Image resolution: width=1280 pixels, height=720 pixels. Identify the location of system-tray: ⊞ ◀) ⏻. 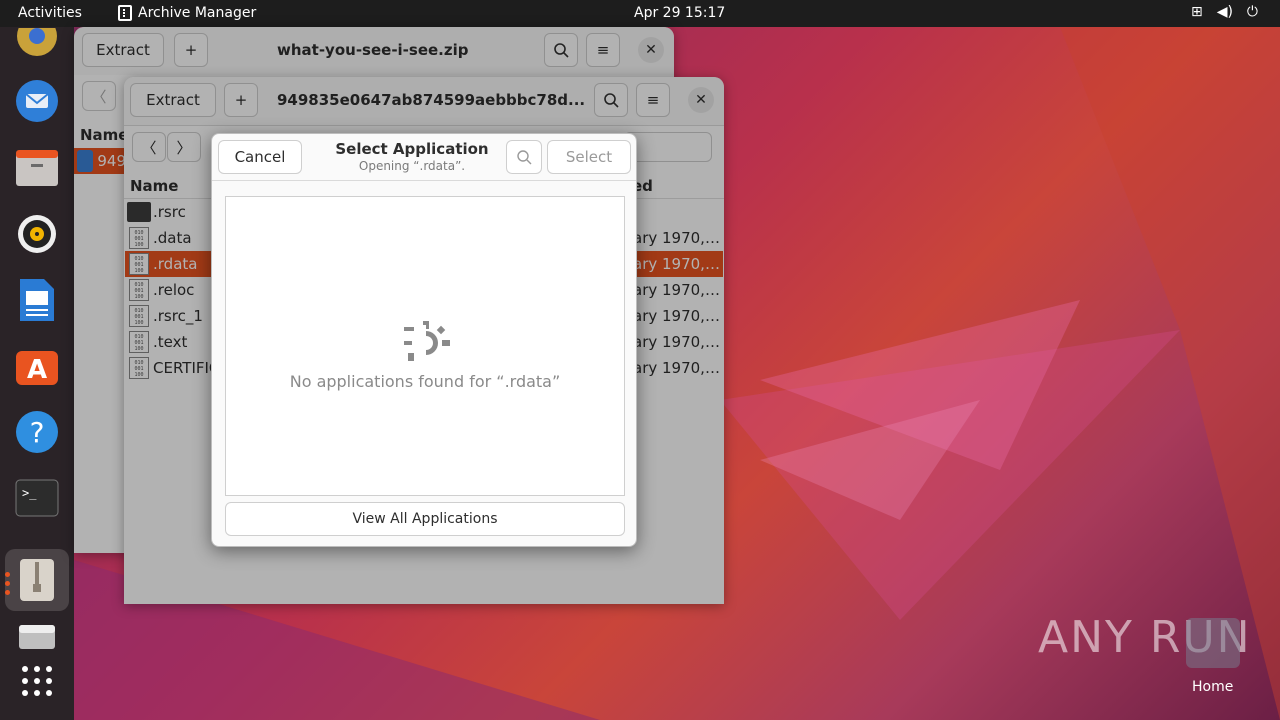
(1224, 12).